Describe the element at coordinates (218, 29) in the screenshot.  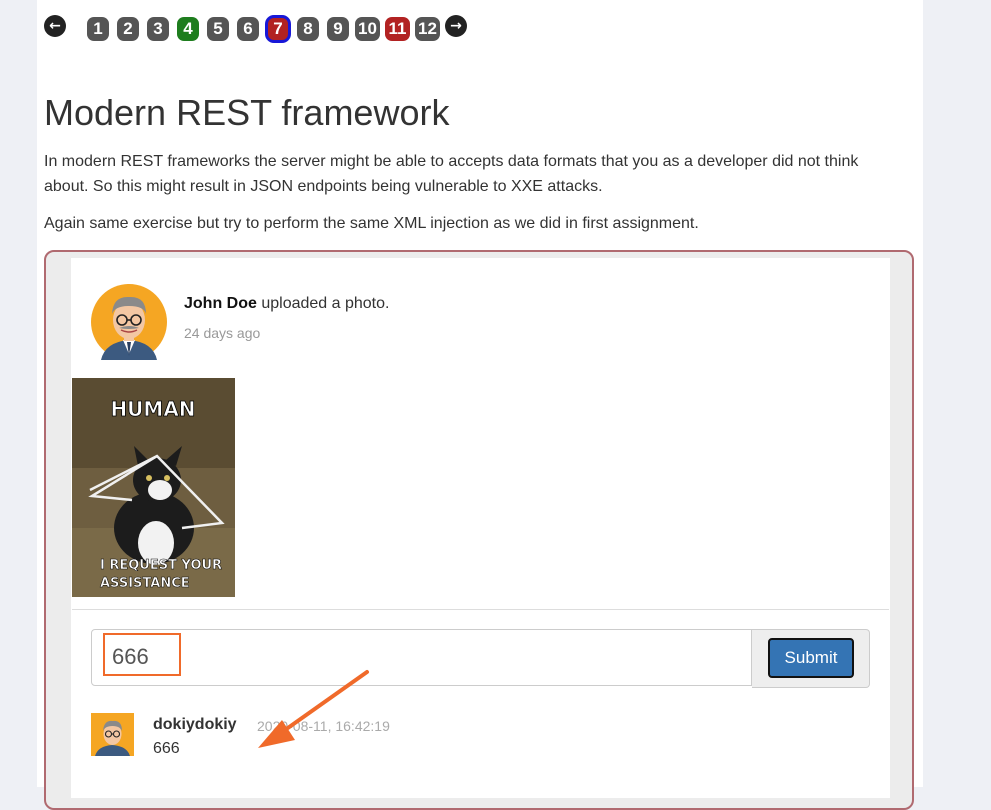
I see `page-button-5: 5` at that location.